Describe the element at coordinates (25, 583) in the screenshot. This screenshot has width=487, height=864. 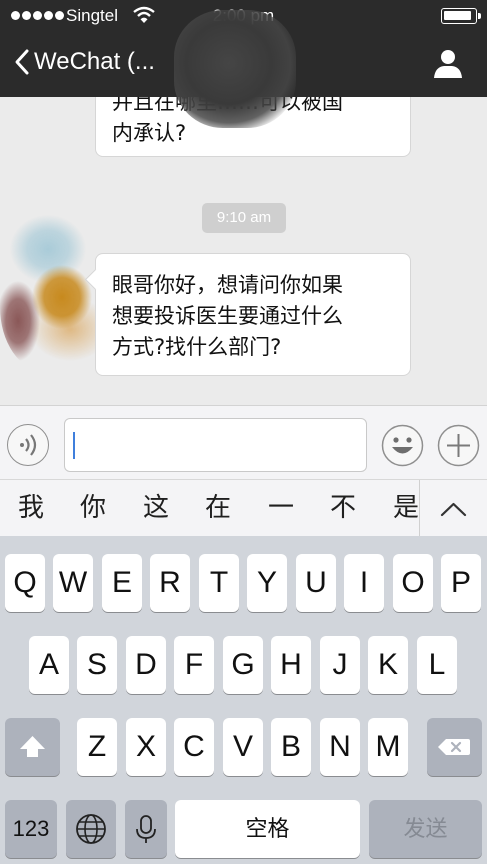
I see `key-q: Q` at that location.